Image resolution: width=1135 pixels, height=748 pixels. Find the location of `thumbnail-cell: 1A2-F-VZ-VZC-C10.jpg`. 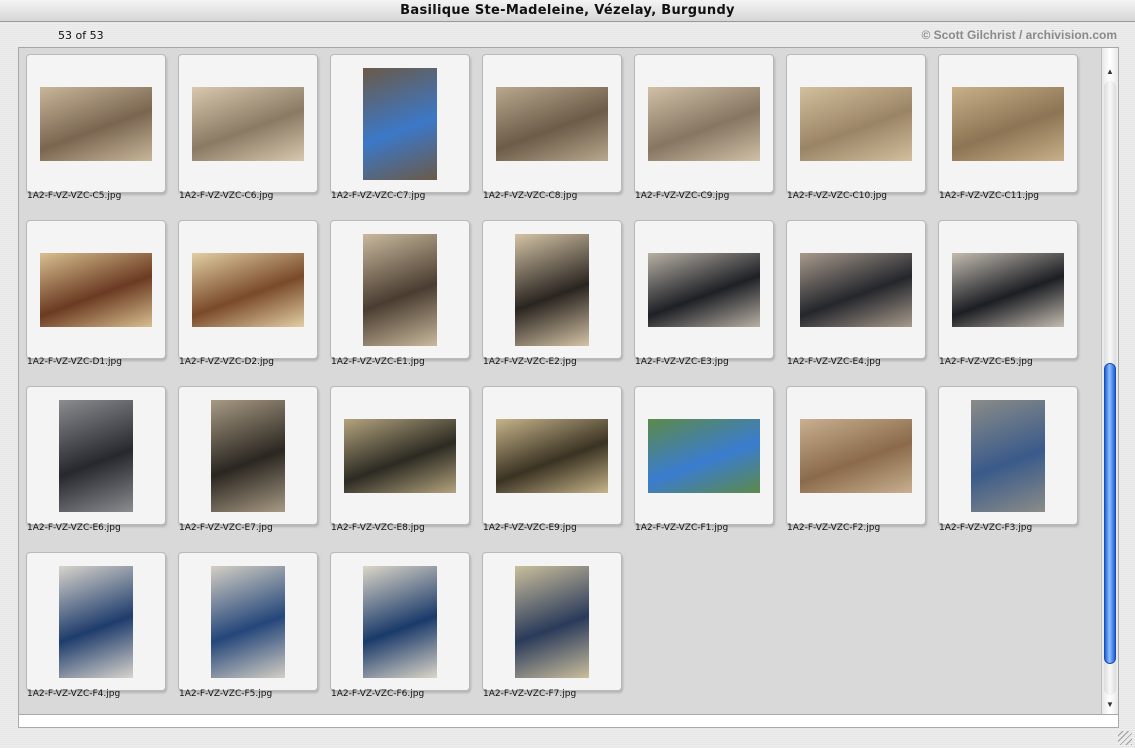

thumbnail-cell: 1A2-F-VZ-VZC-C10.jpg is located at coordinates (855, 129).